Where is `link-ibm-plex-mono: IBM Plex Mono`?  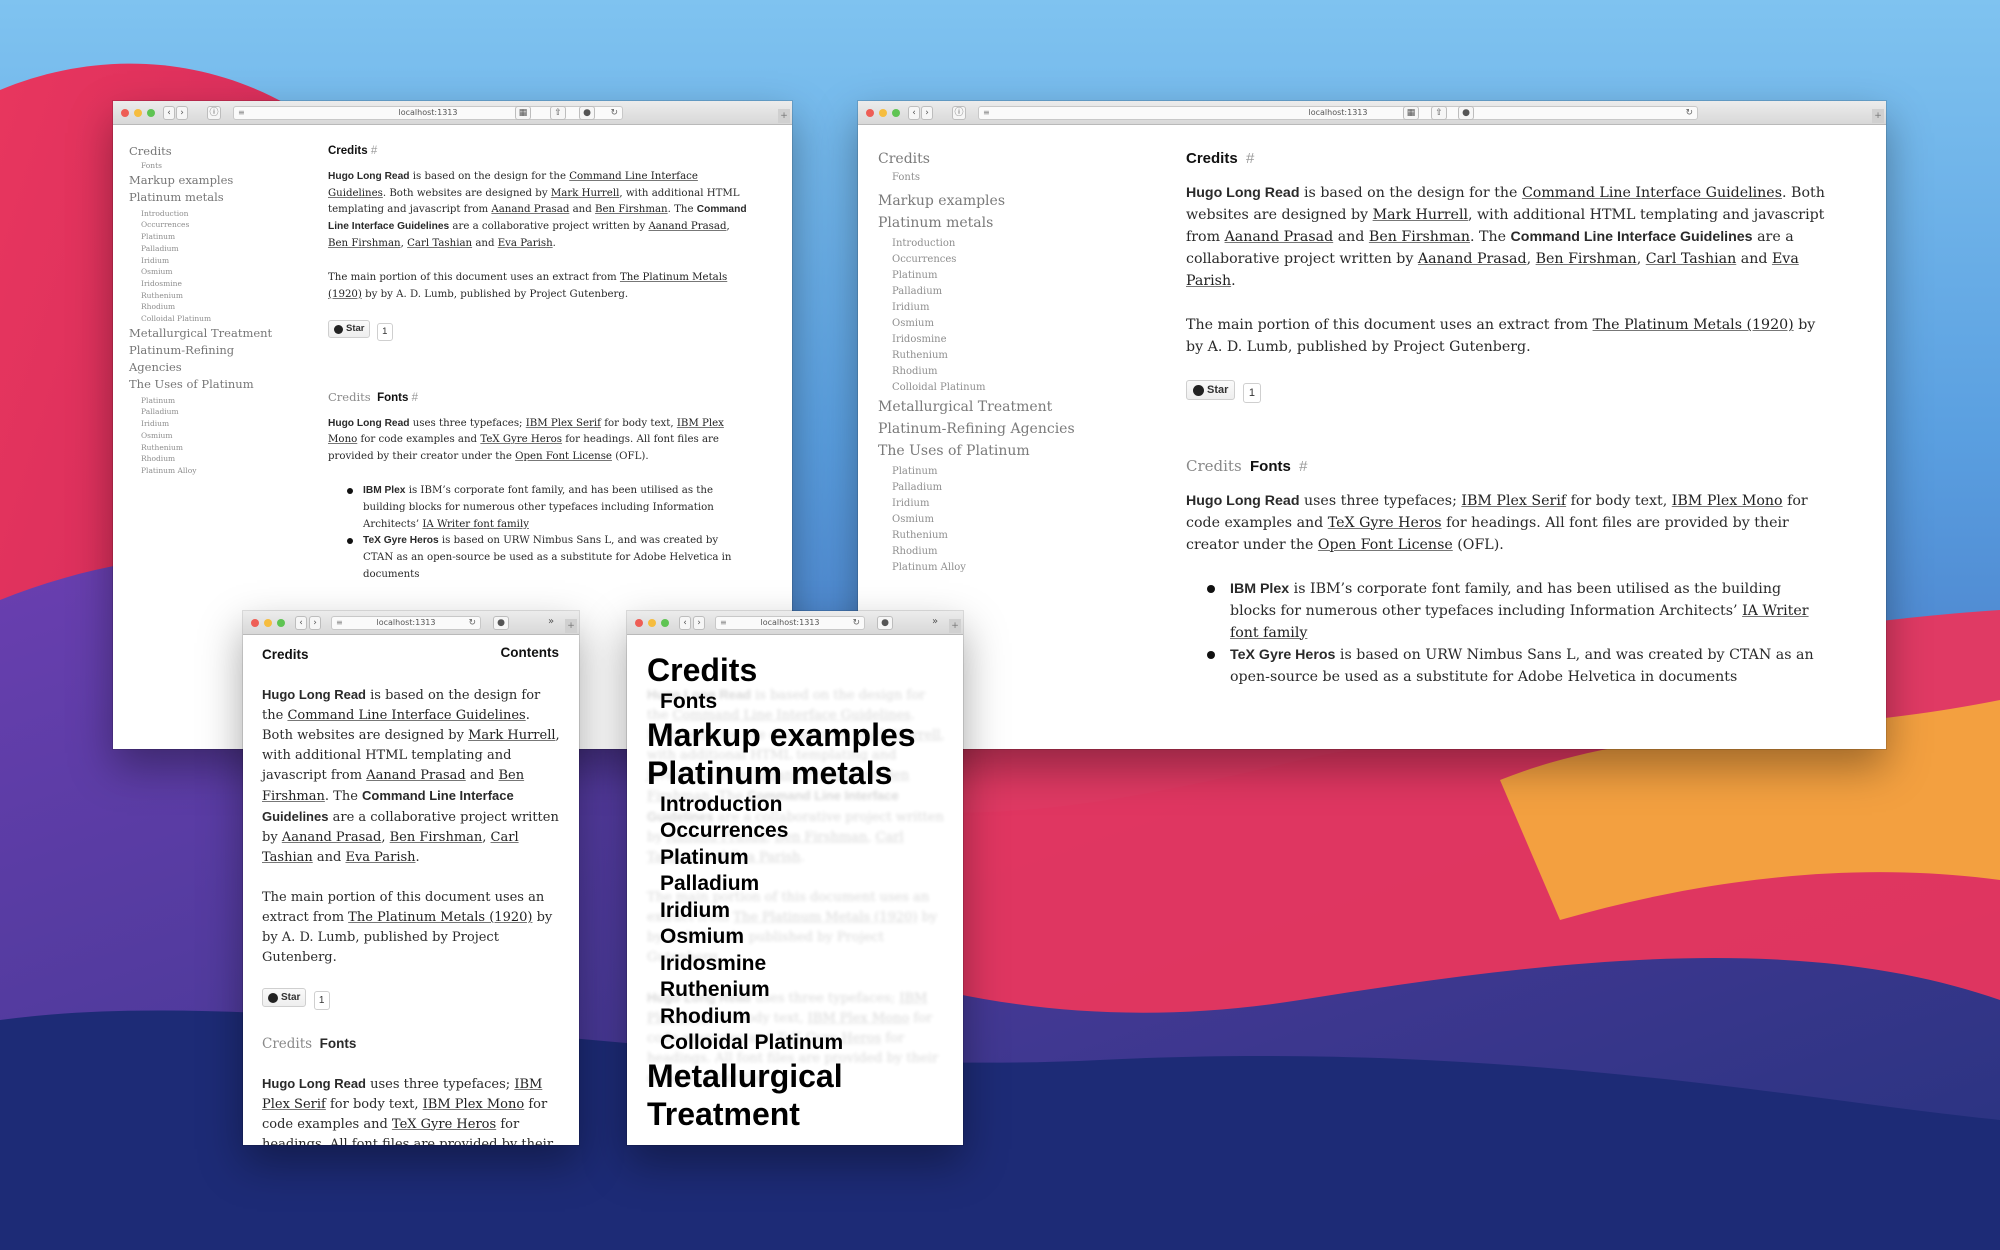 link-ibm-plex-mono: IBM Plex Mono is located at coordinates (474, 1104).